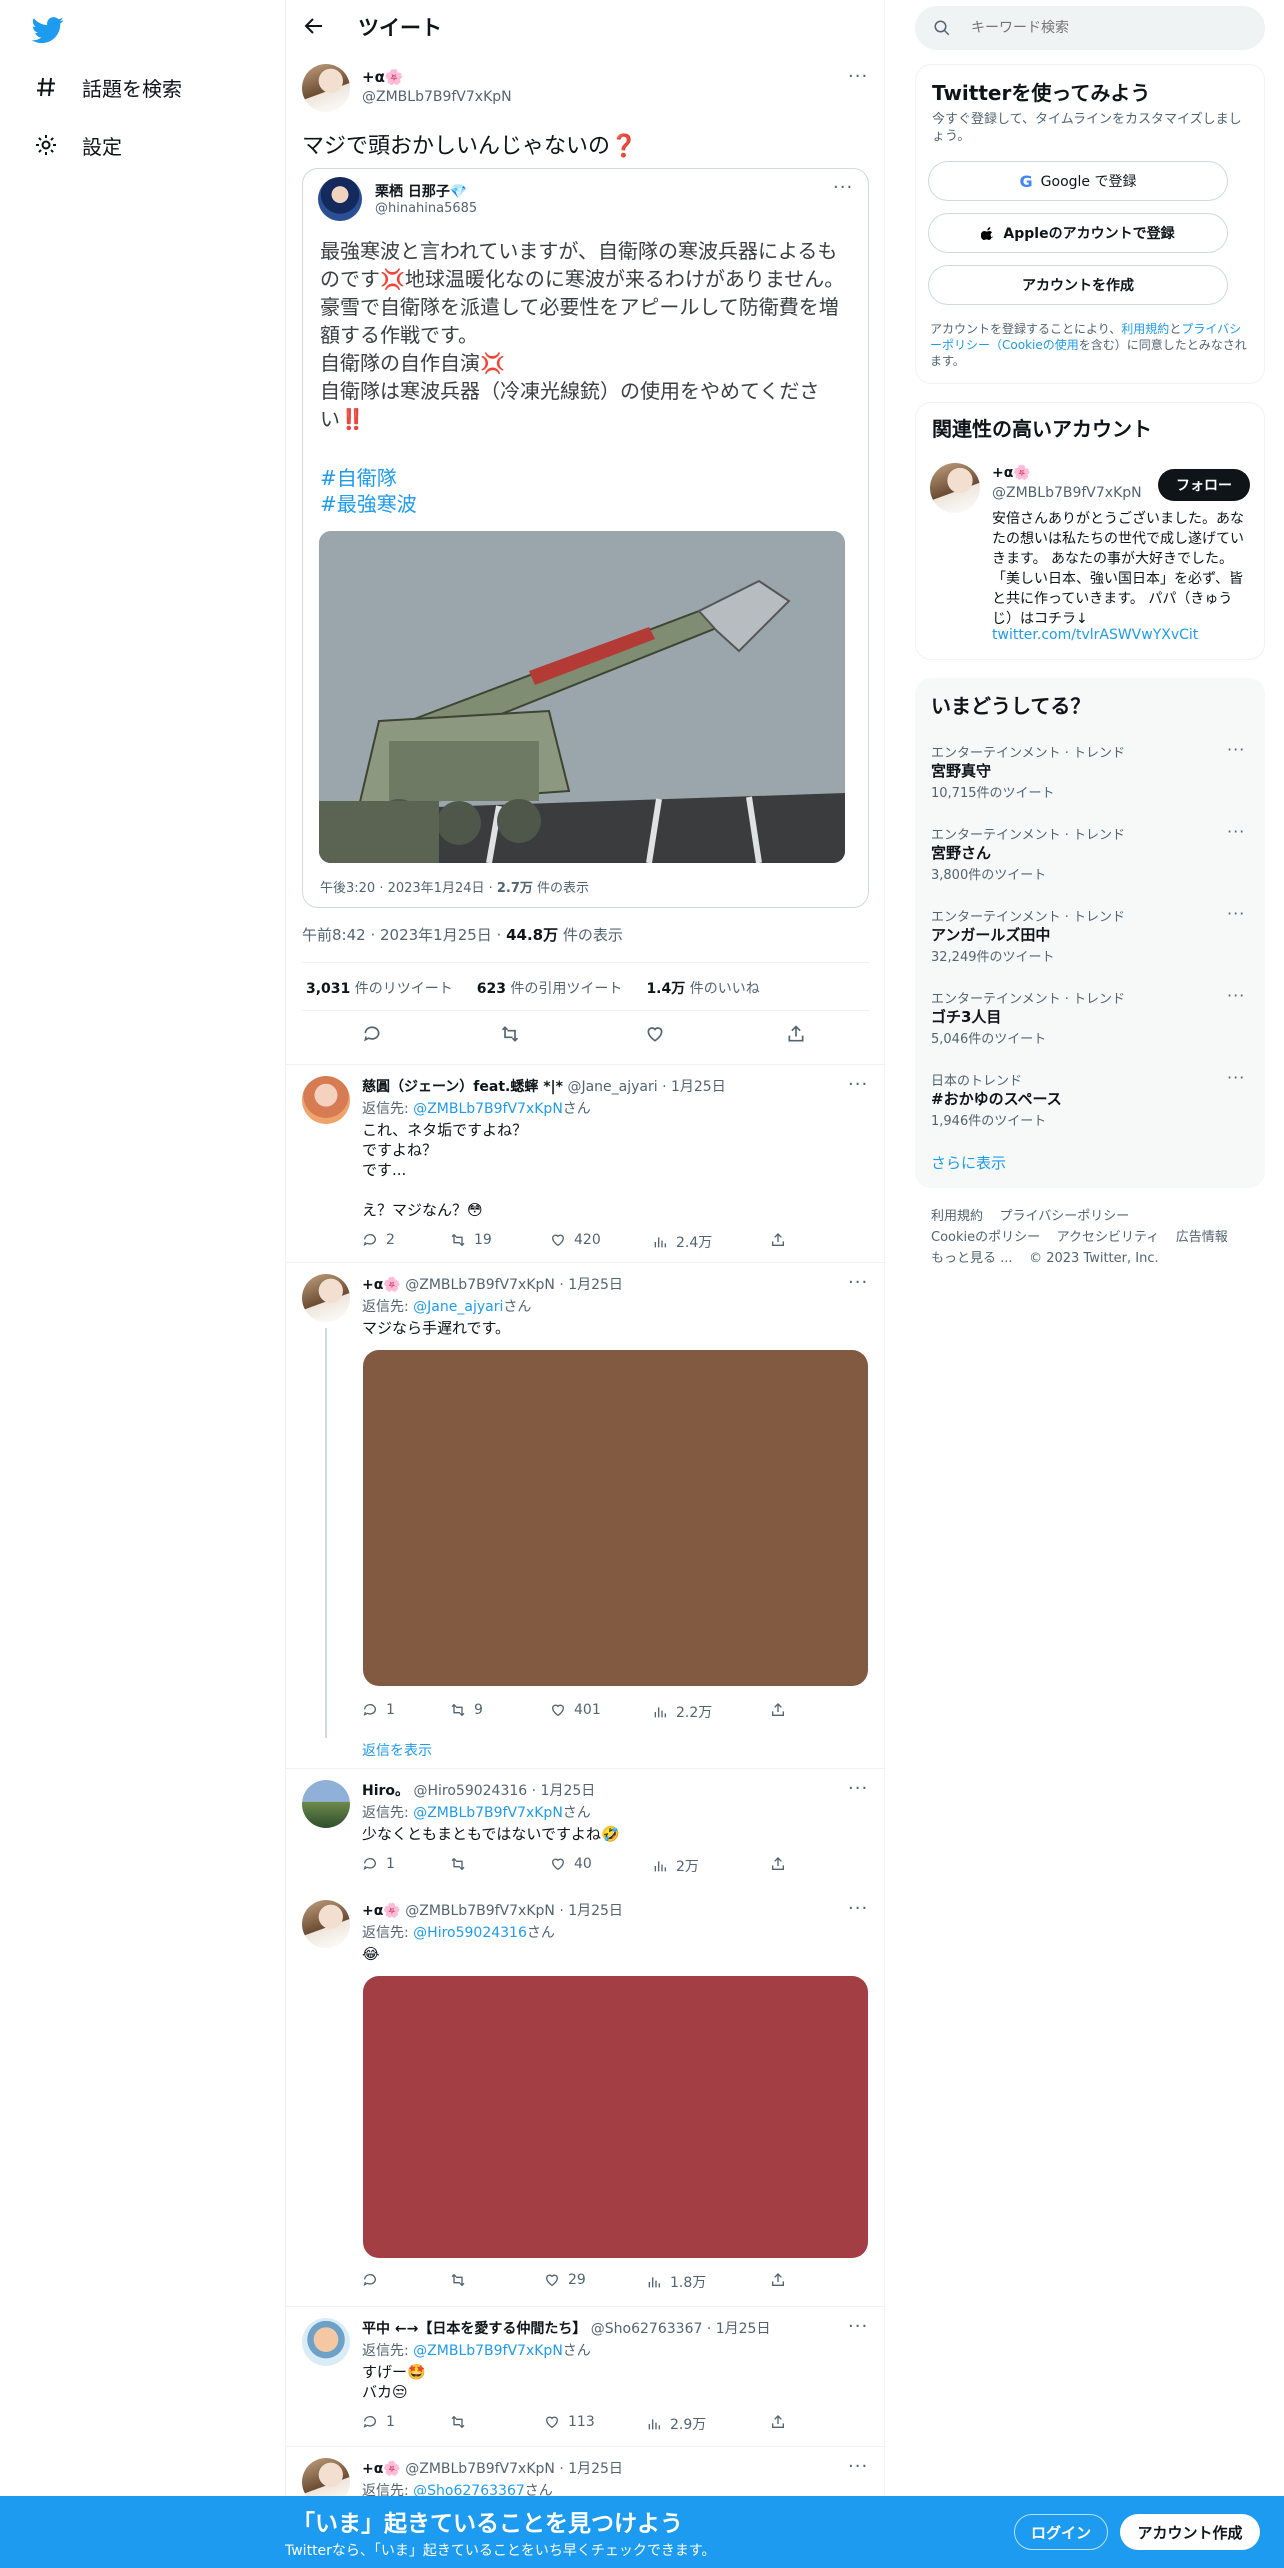  I want to click on quote-image, so click(582, 697).